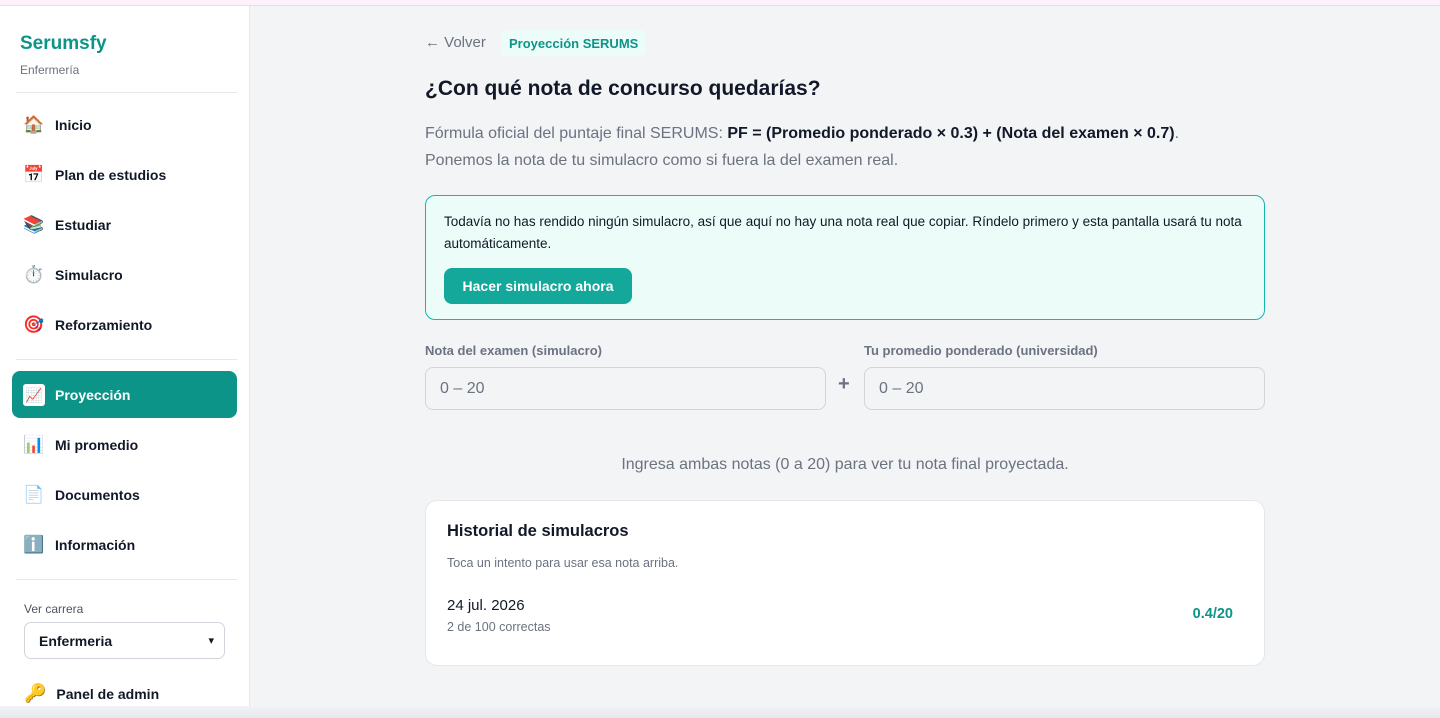 This screenshot has height=718, width=1440. I want to click on admin-panel-label: Panel de admin, so click(108, 693).